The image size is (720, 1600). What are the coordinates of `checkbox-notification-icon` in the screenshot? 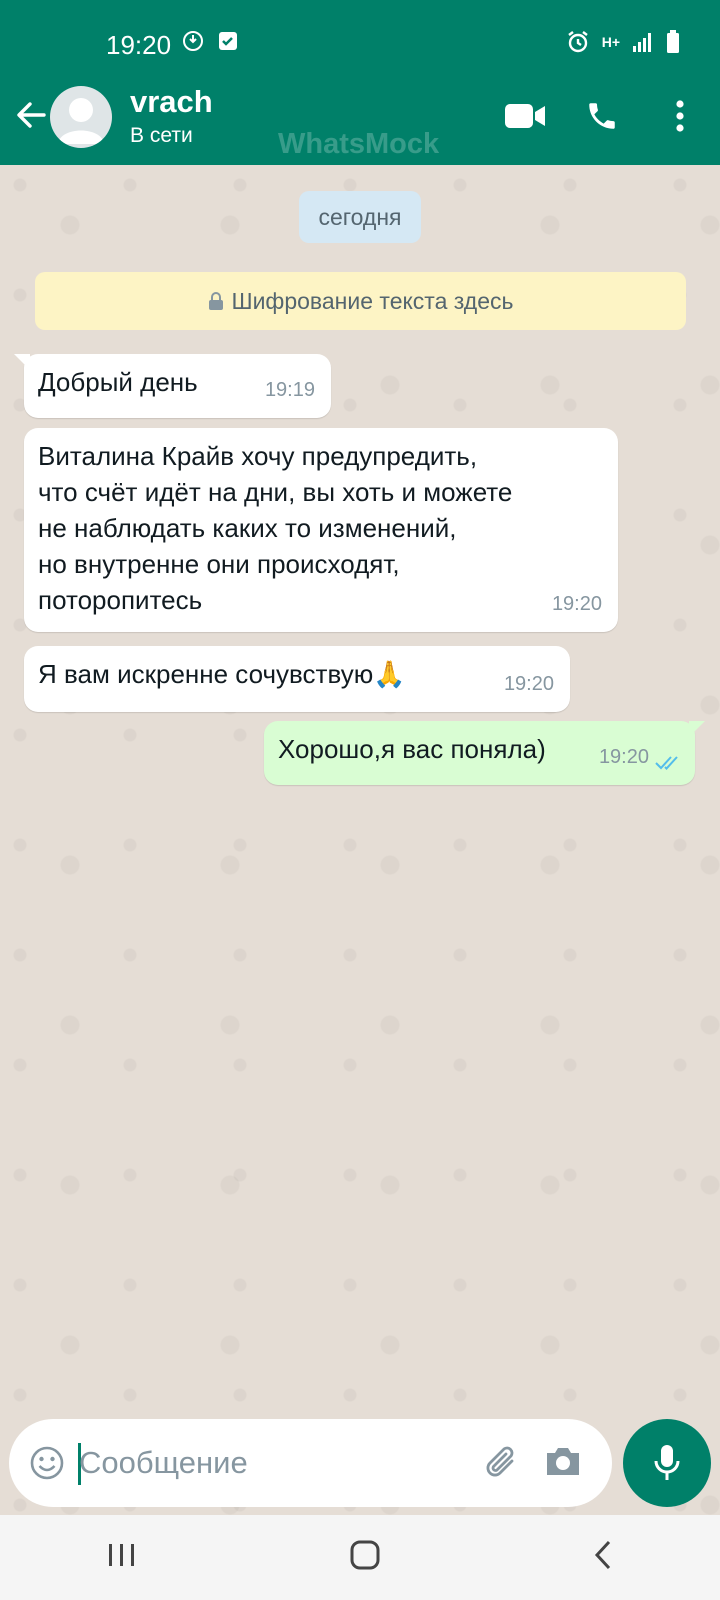 It's located at (228, 41).